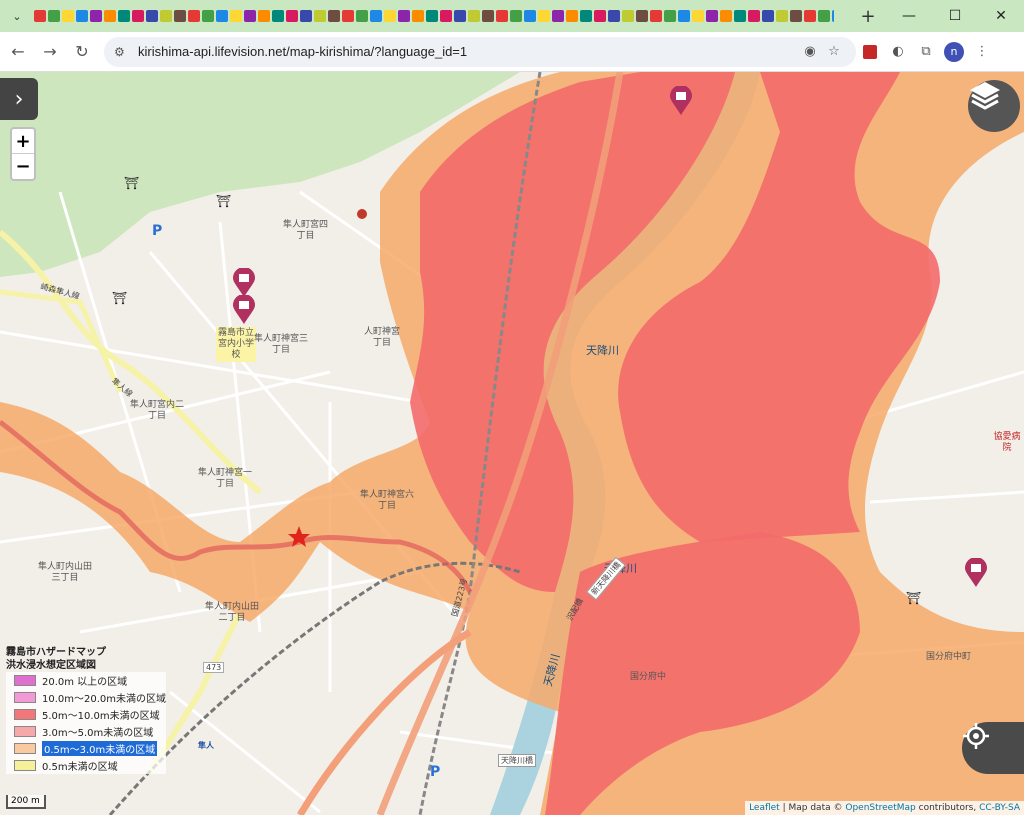 This screenshot has width=1024, height=815. I want to click on pdf-extension-icon, so click(870, 52).